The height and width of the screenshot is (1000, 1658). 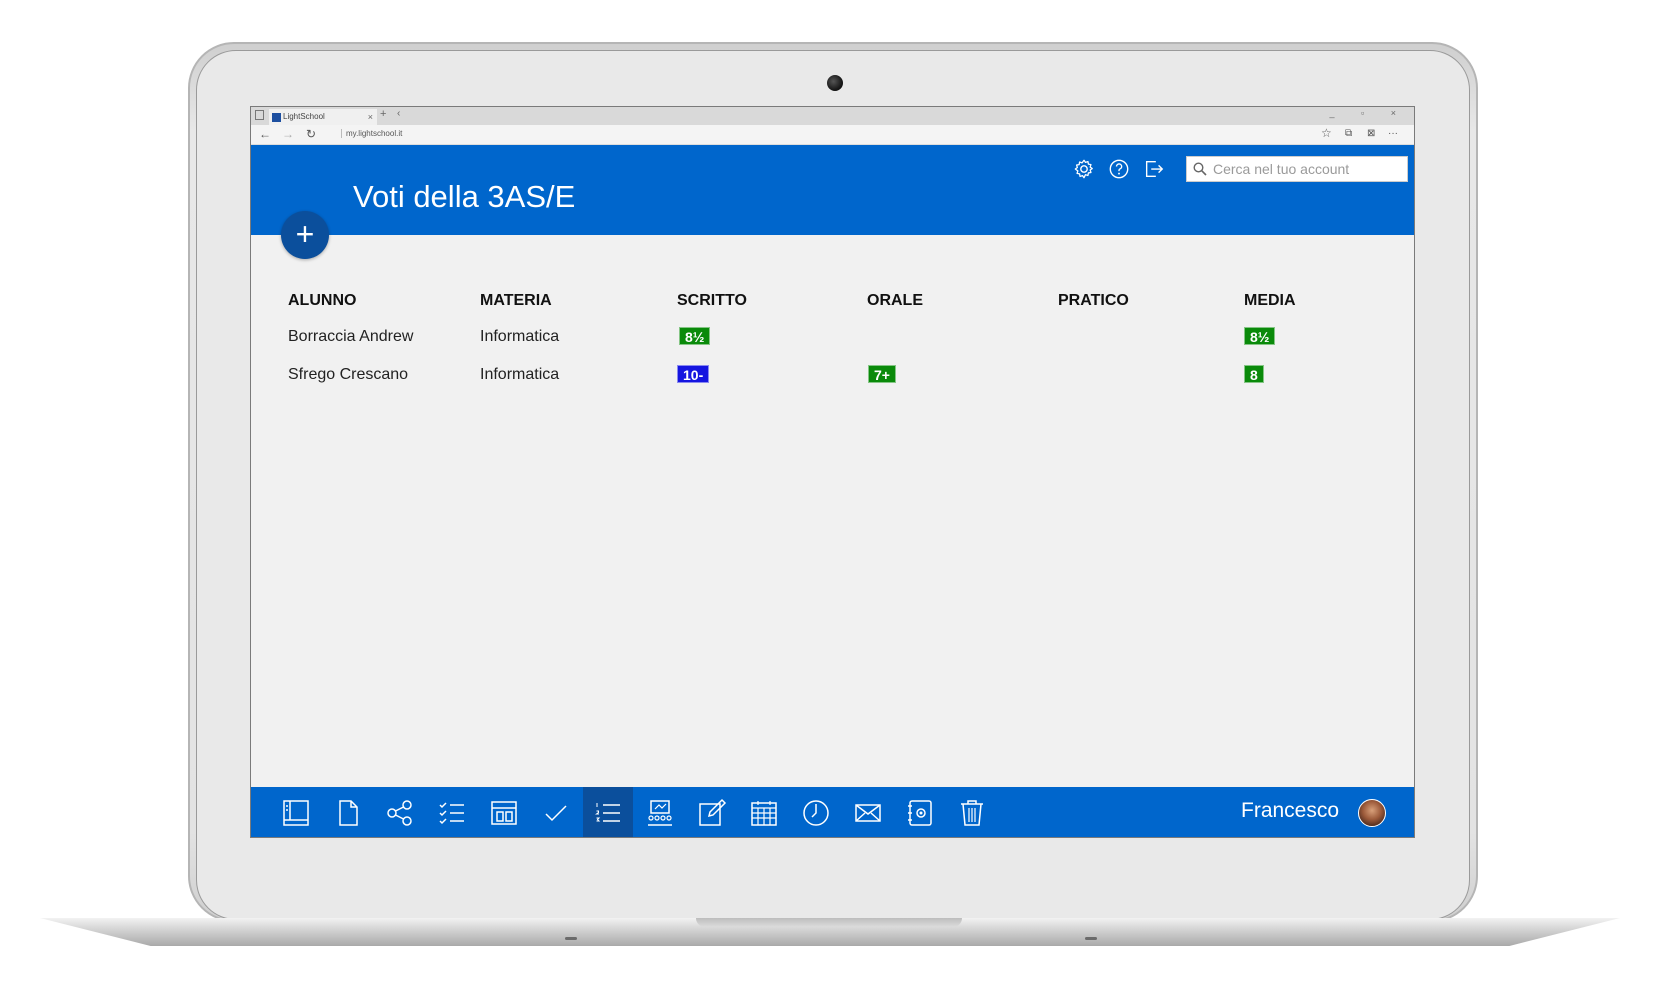 What do you see at coordinates (1260, 336) in the screenshot?
I see `grade-badge-media: 8½` at bounding box center [1260, 336].